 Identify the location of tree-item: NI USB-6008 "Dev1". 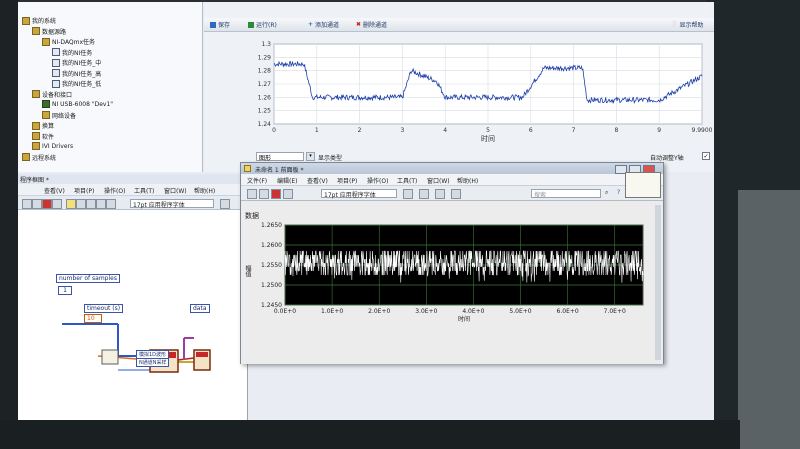
(77, 104).